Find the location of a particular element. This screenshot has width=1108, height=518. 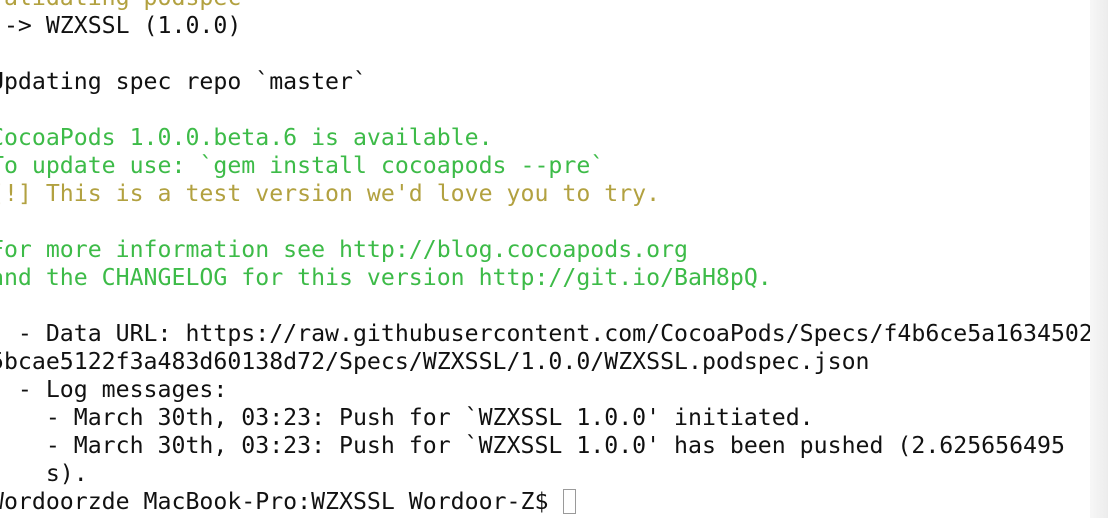

prompt-line: Wordoorzde MacBook-Pro:WZXSSL Wordoor-Z$ is located at coordinates (288, 502).